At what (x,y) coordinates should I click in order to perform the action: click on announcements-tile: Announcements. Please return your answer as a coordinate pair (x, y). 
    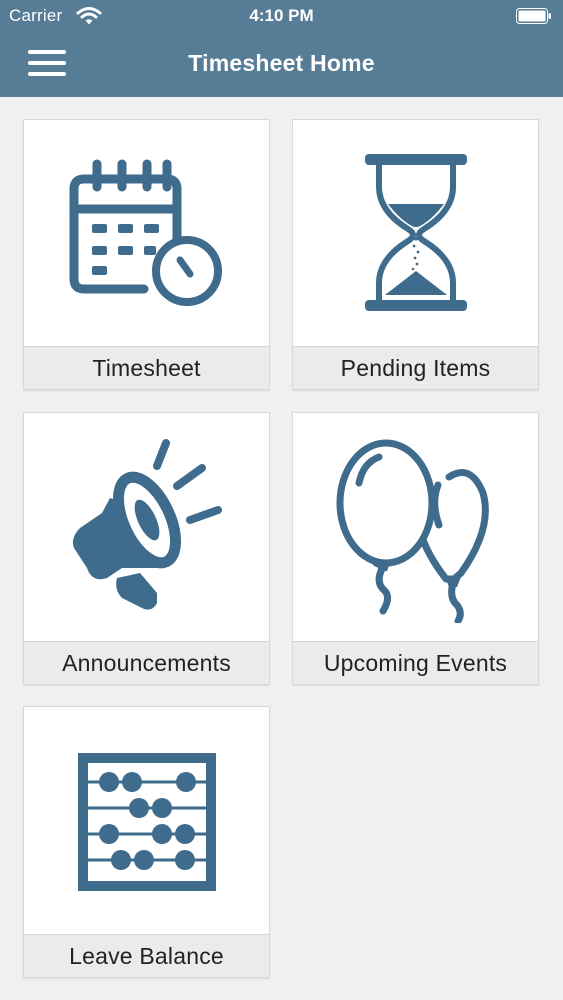
    Looking at the image, I should click on (146, 548).